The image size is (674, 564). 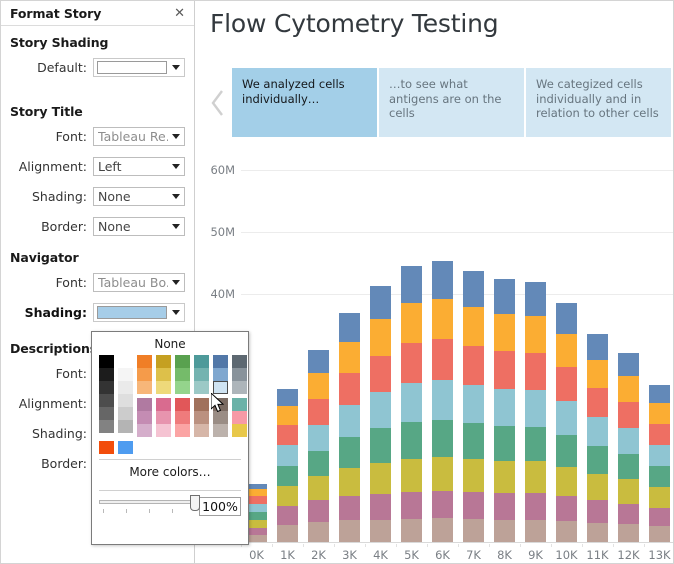 I want to click on bar-10K, so click(x=566, y=422).